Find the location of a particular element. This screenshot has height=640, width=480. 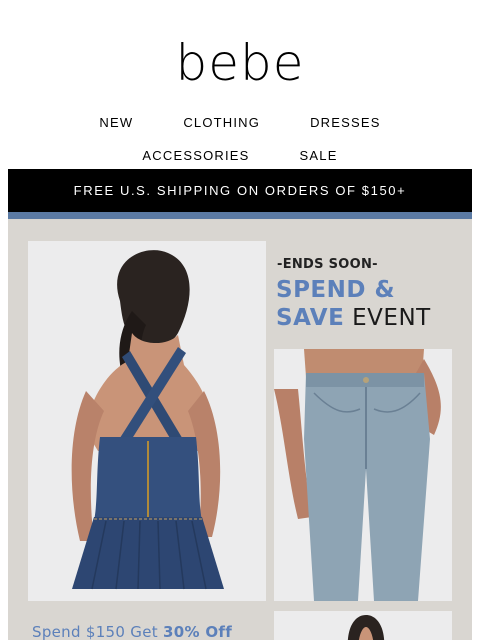

headline-save-event: SAVE EVENT is located at coordinates (353, 318).